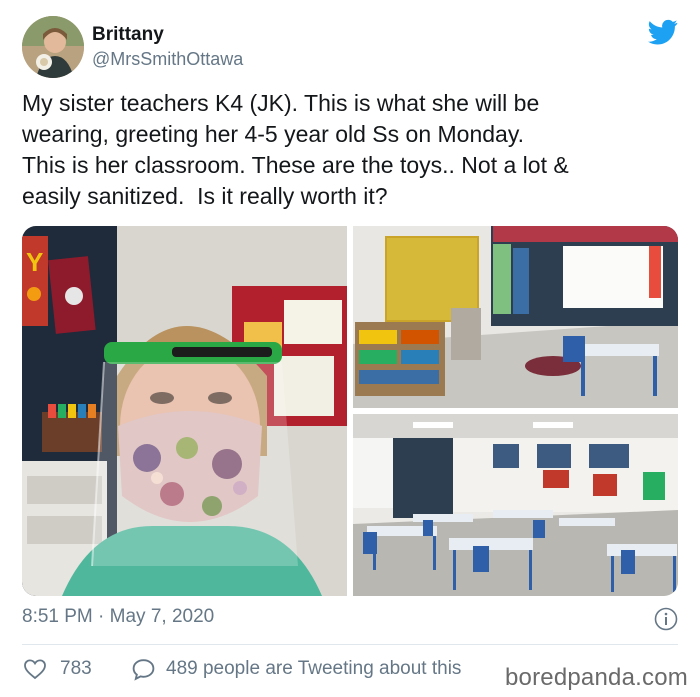  What do you see at coordinates (596, 677) in the screenshot?
I see `watermark-logo: boredpanda.com` at bounding box center [596, 677].